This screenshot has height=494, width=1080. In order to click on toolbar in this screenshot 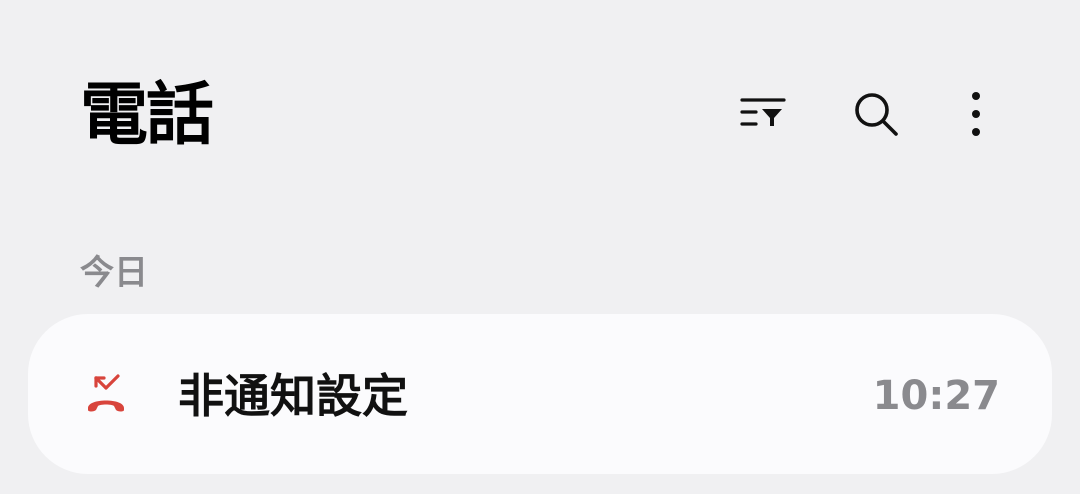, I will do `click(540, 114)`.